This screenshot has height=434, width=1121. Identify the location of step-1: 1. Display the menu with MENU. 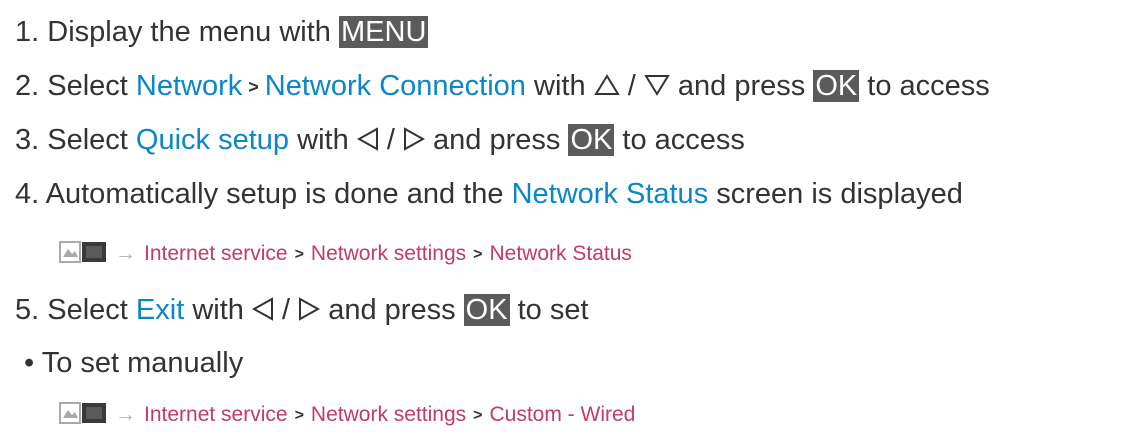
(222, 32).